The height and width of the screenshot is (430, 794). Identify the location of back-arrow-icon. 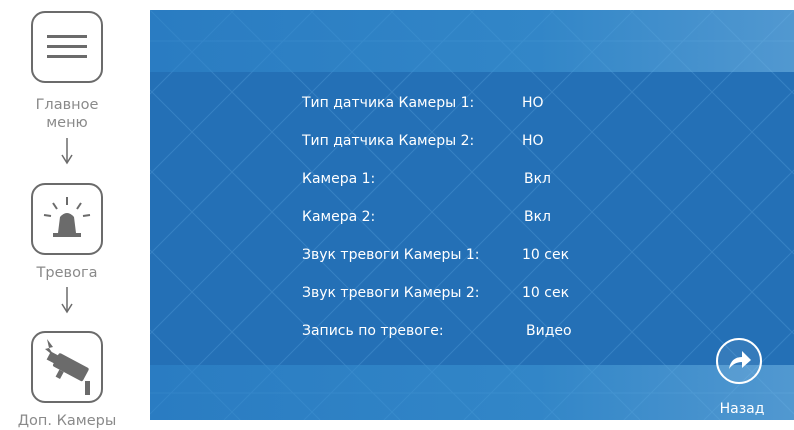
(740, 360).